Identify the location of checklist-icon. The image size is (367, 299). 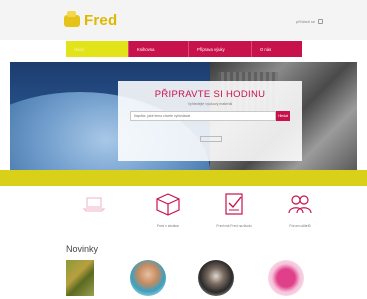
(234, 204).